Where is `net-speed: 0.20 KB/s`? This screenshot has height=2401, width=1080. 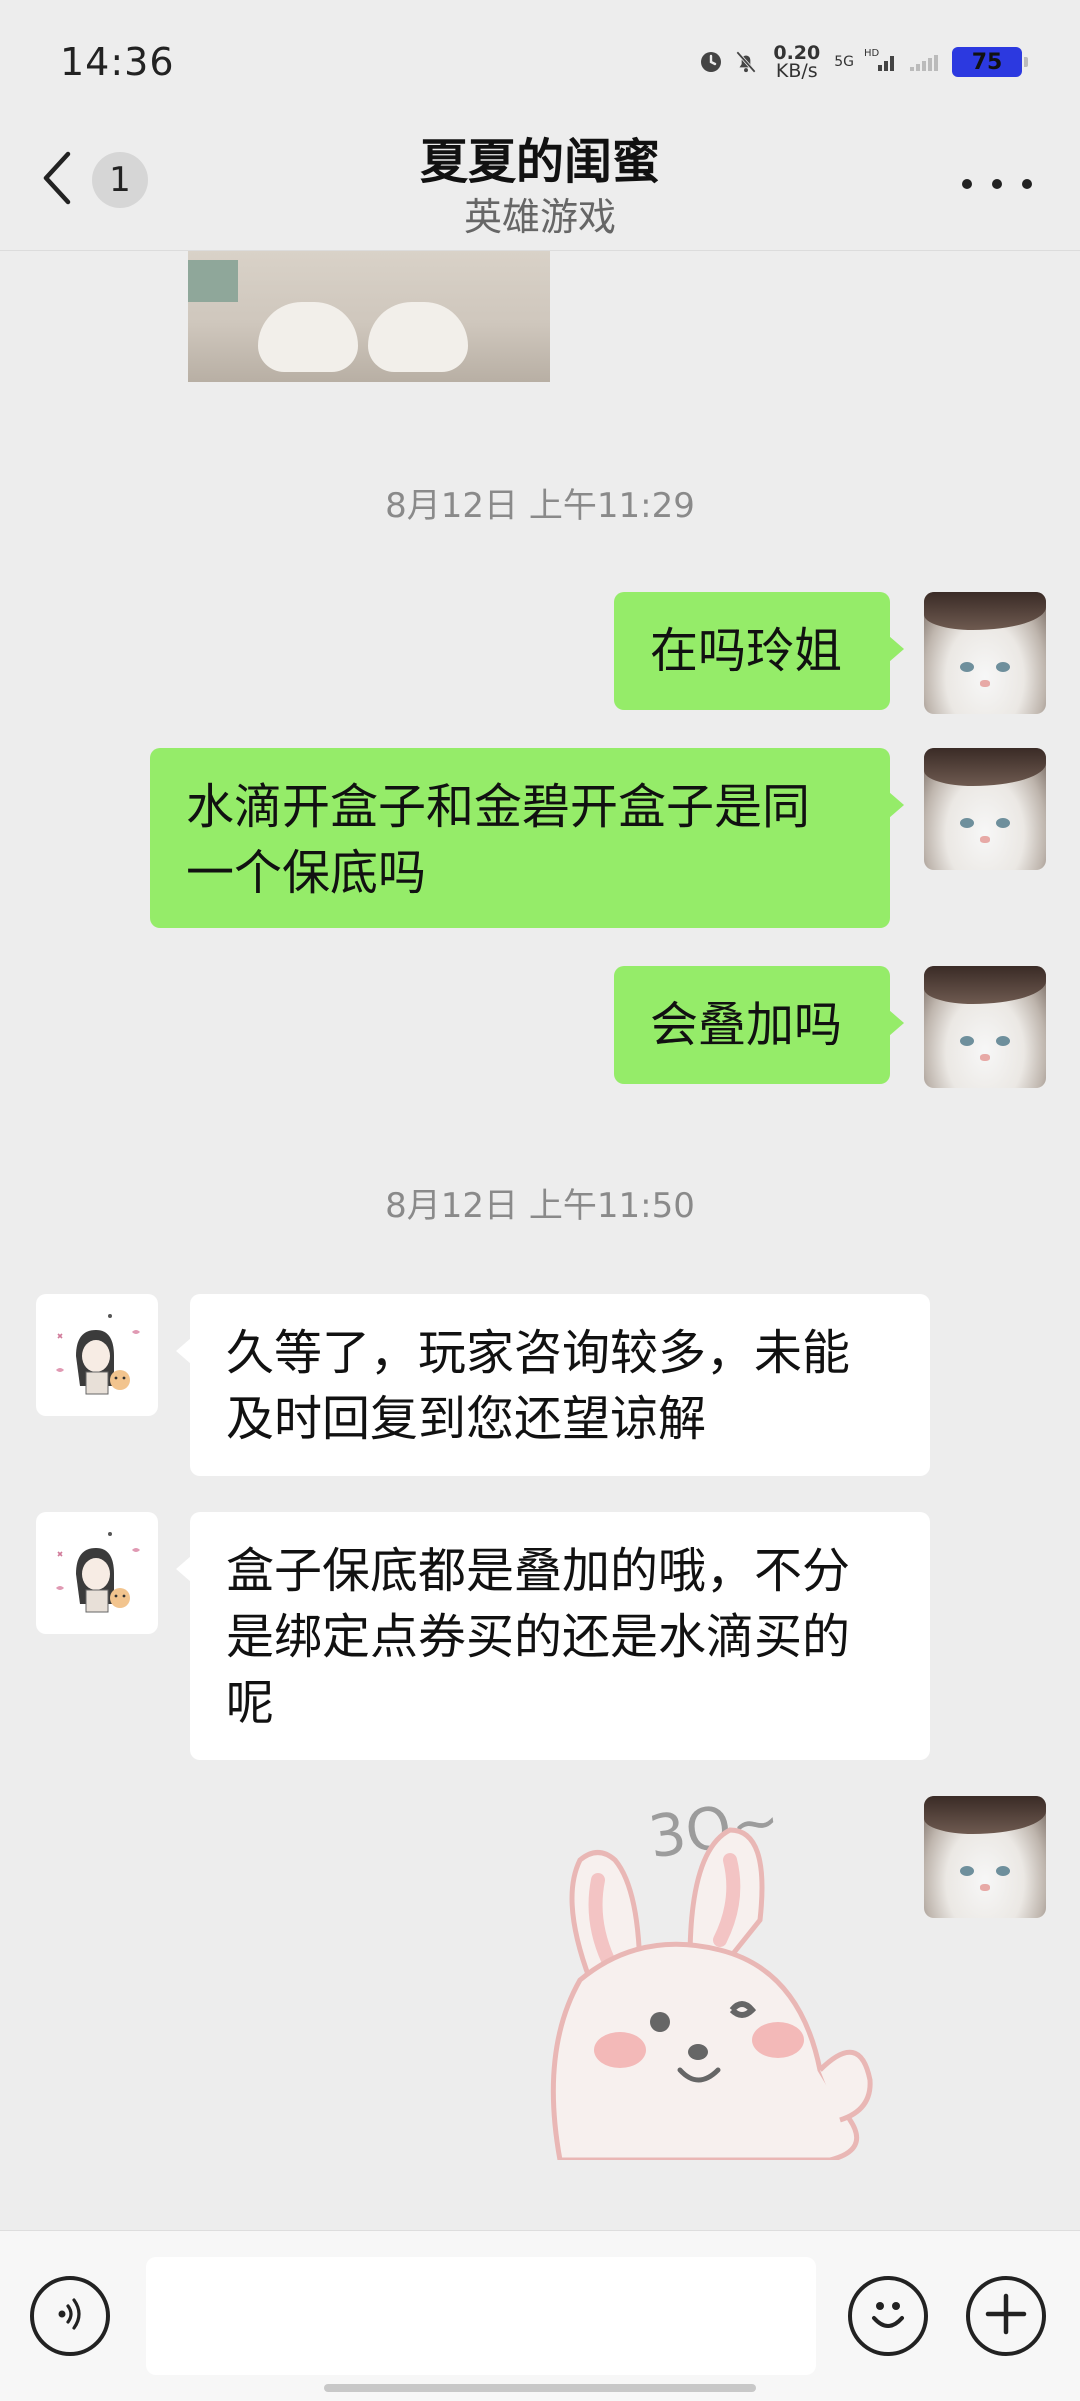 net-speed: 0.20 KB/s is located at coordinates (796, 63).